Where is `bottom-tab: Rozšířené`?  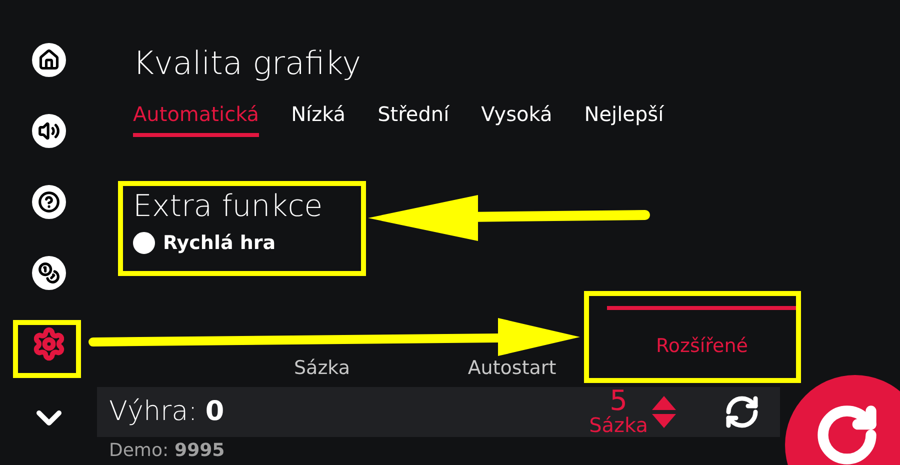 bottom-tab: Rozšířené is located at coordinates (702, 340).